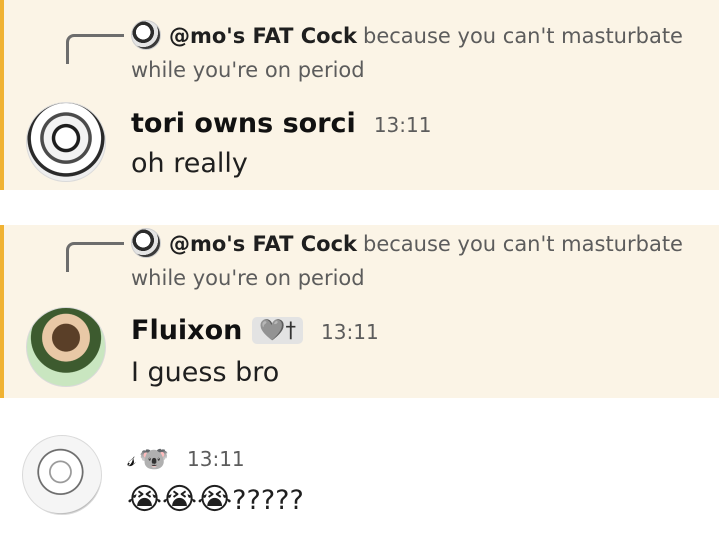  I want to click on message-header: tori owns sorci 13:11, so click(281, 123).